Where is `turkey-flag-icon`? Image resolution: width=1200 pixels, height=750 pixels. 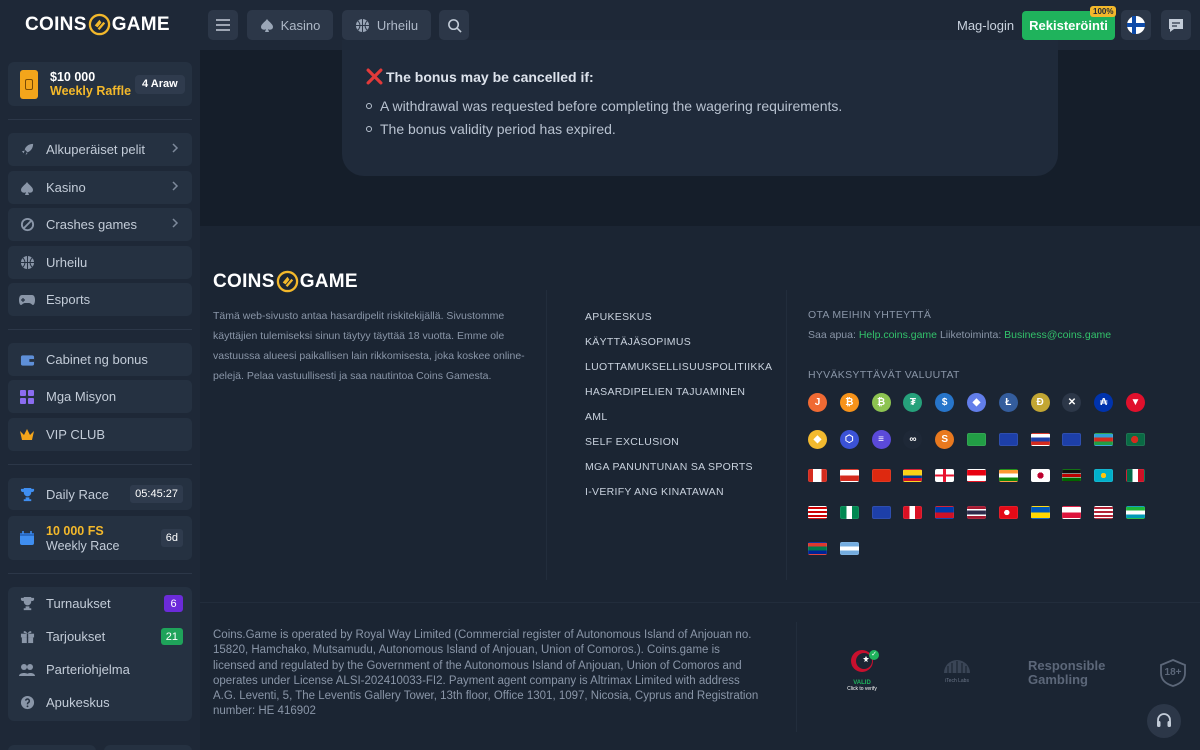 turkey-flag-icon is located at coordinates (1008, 512).